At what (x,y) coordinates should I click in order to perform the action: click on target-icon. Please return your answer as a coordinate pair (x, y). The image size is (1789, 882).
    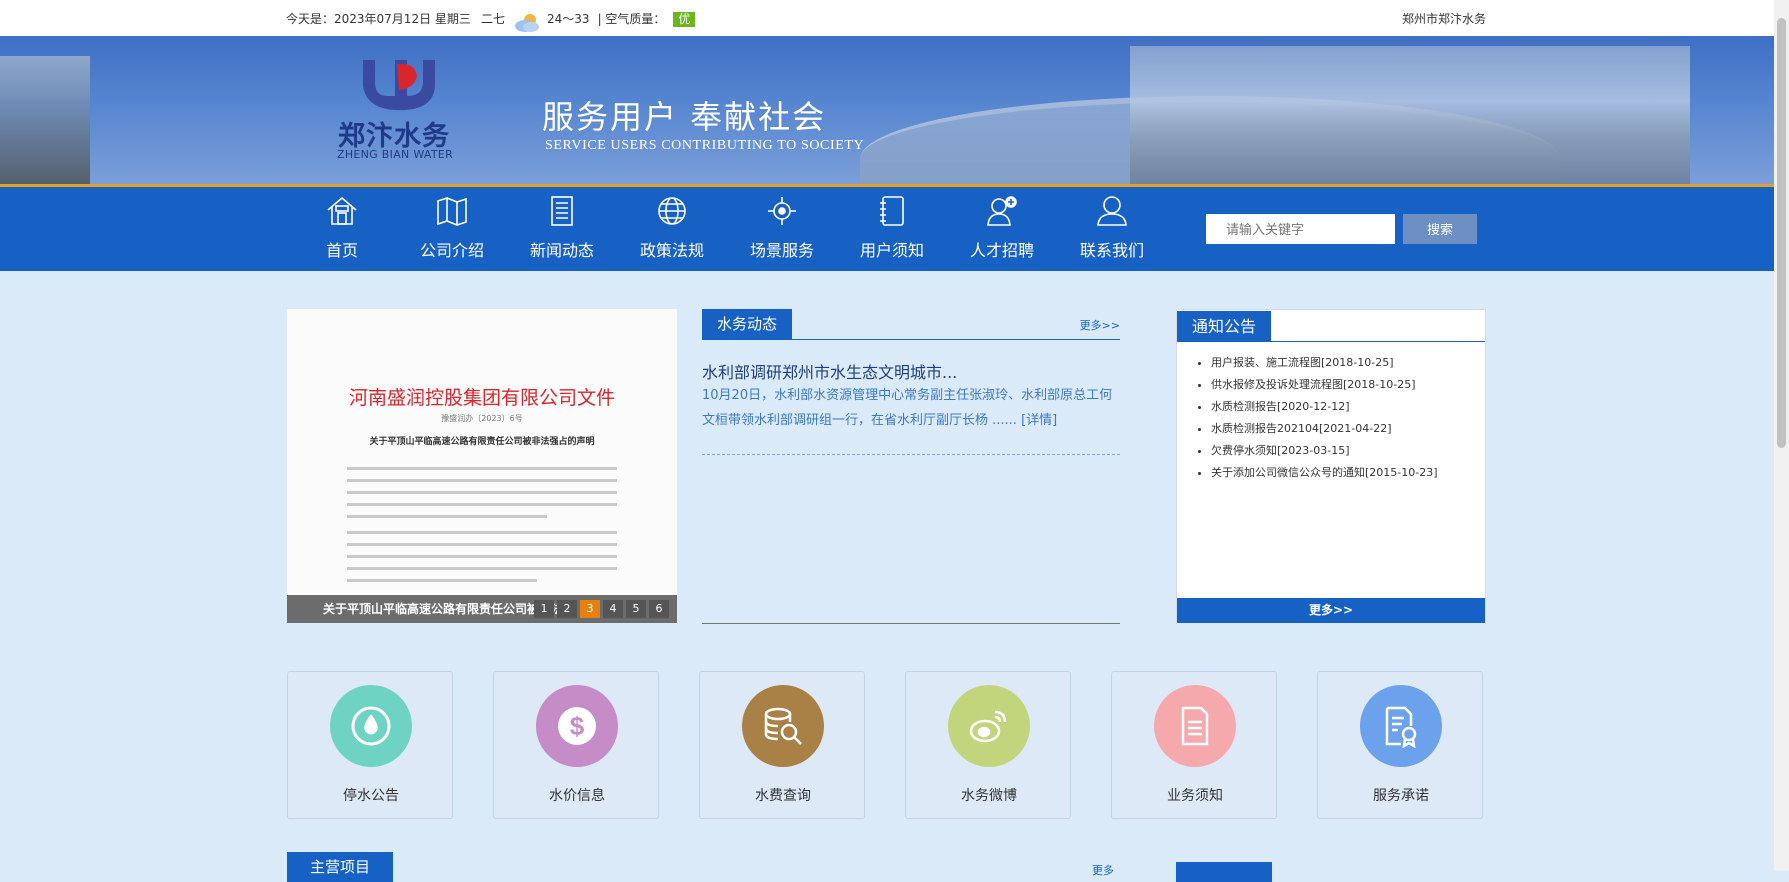
    Looking at the image, I should click on (782, 211).